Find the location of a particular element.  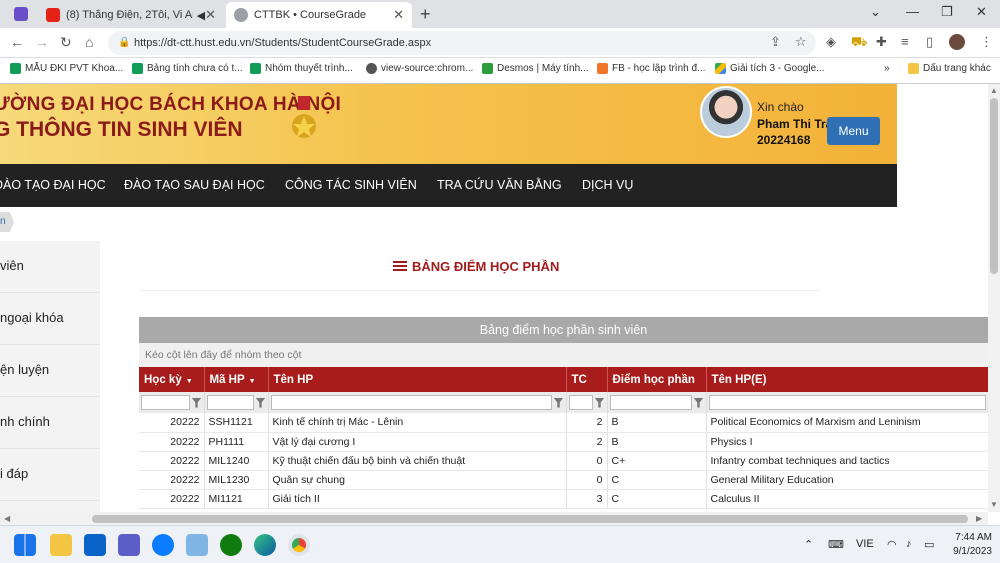

filter-input-course-name is located at coordinates (411, 402).